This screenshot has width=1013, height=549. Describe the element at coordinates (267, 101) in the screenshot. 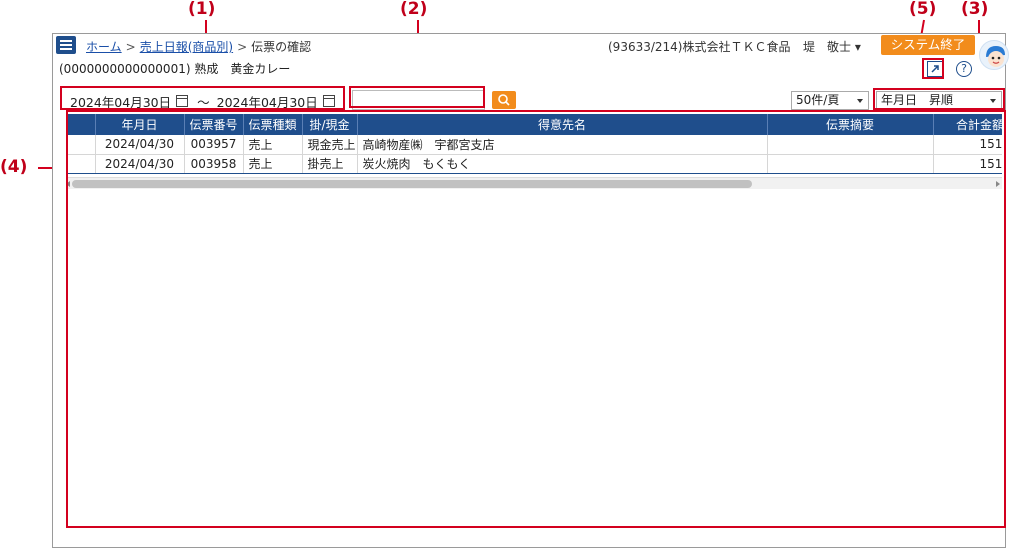

I see `date-to-field: 2024年04月30日` at that location.